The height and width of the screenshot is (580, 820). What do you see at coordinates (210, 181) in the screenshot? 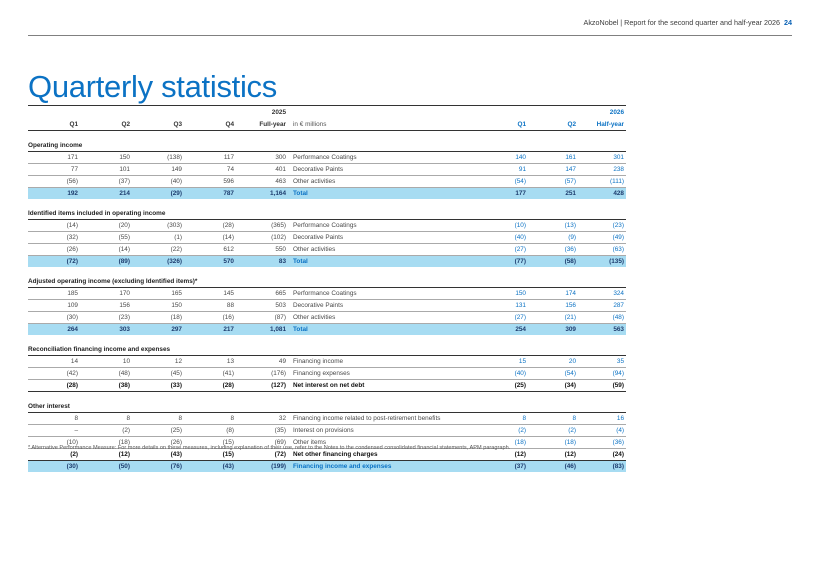
I see `value-2025: 596` at bounding box center [210, 181].